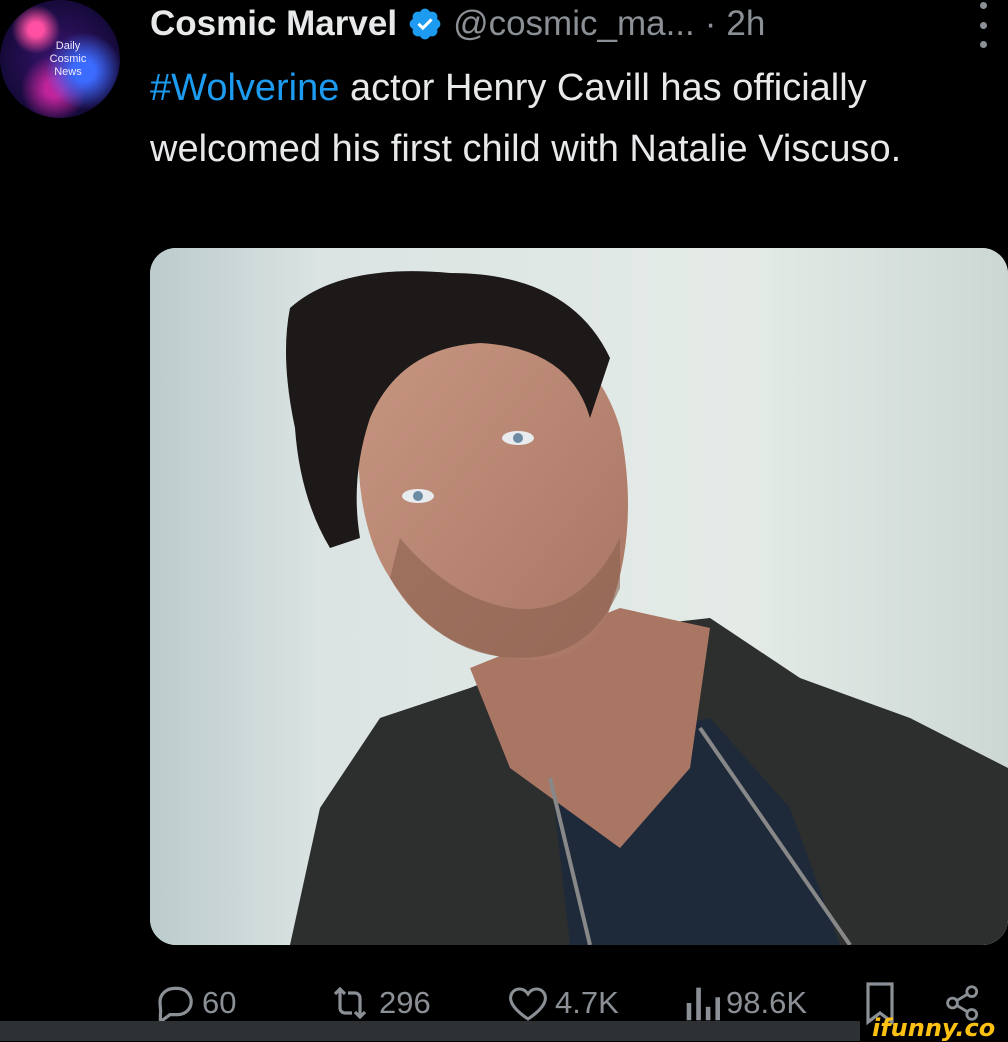 Image resolution: width=1008 pixels, height=1042 pixels. I want to click on tweet-time: 2h, so click(745, 24).